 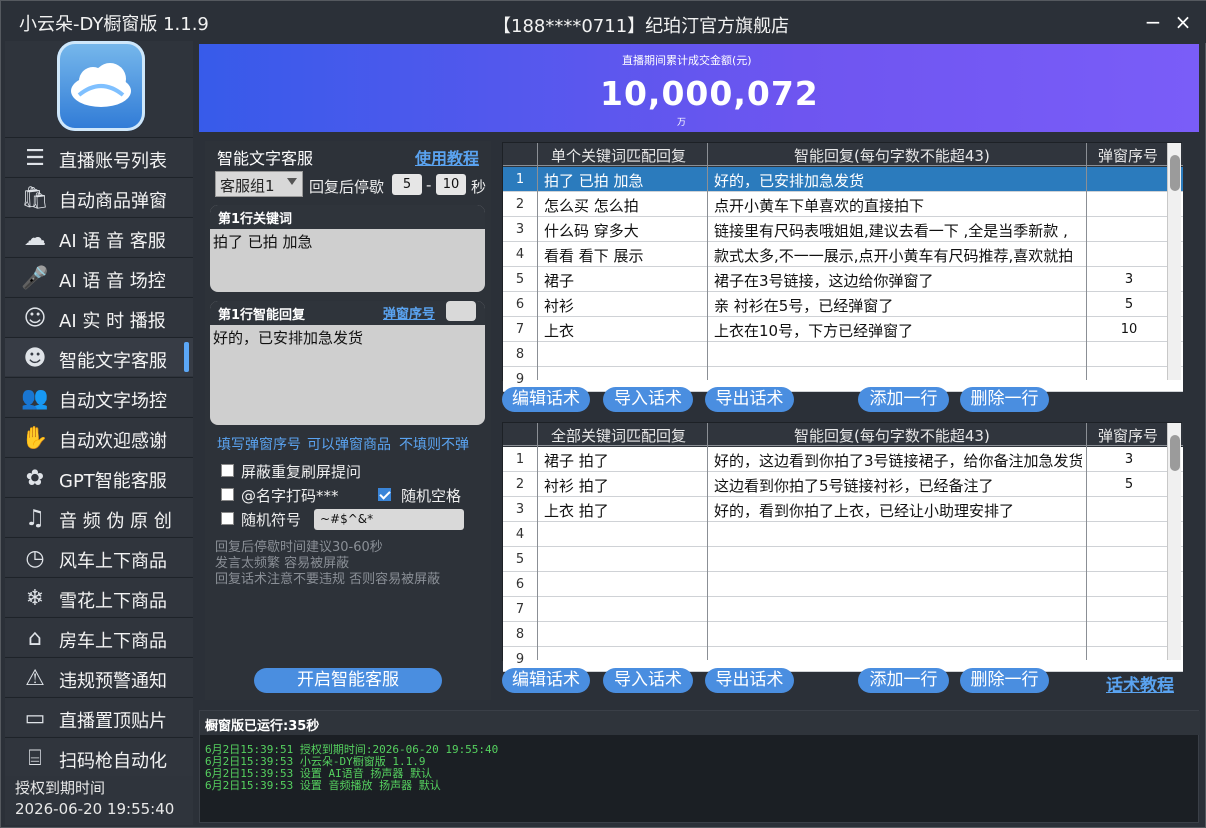 I want to click on table-row: 2 怎么买 怎么拍 点开小黄车下单喜欢的直接拍下, so click(x=843, y=204).